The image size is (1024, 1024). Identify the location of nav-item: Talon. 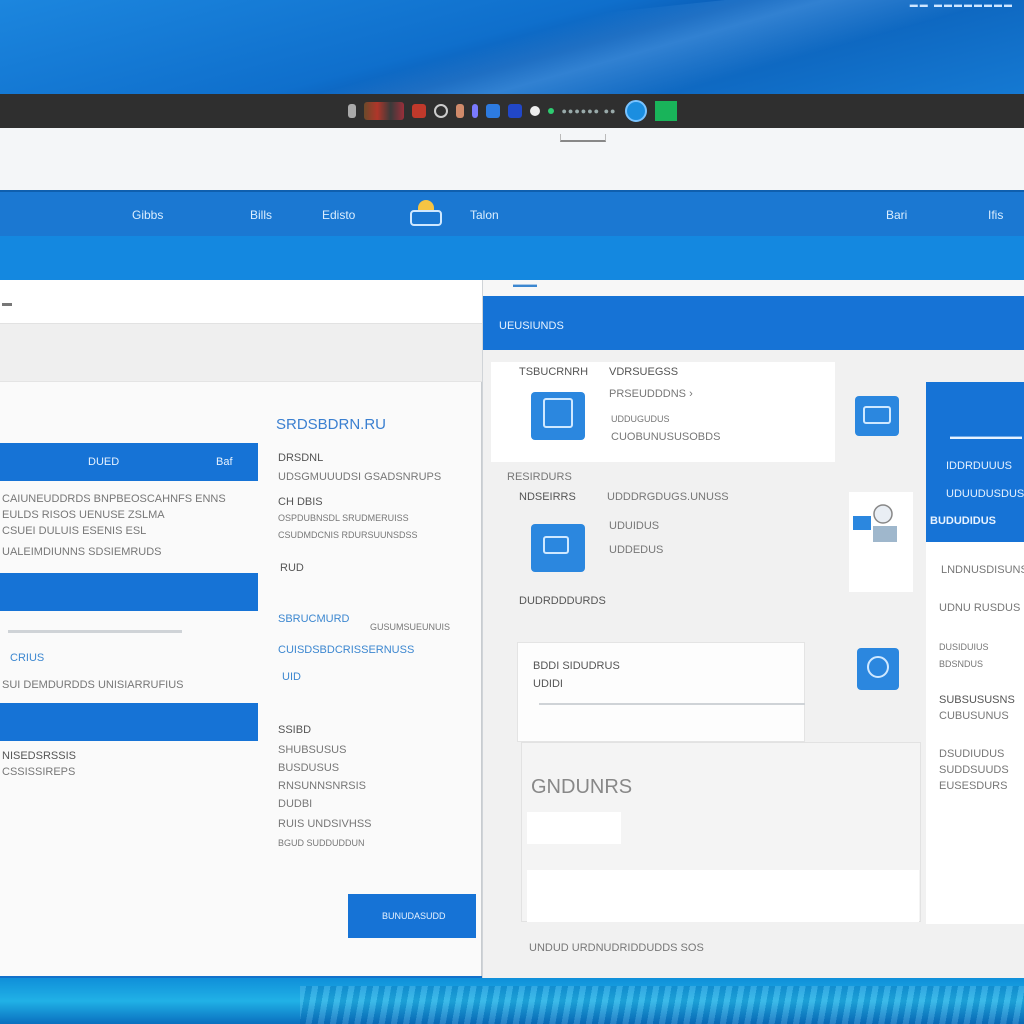
(484, 215).